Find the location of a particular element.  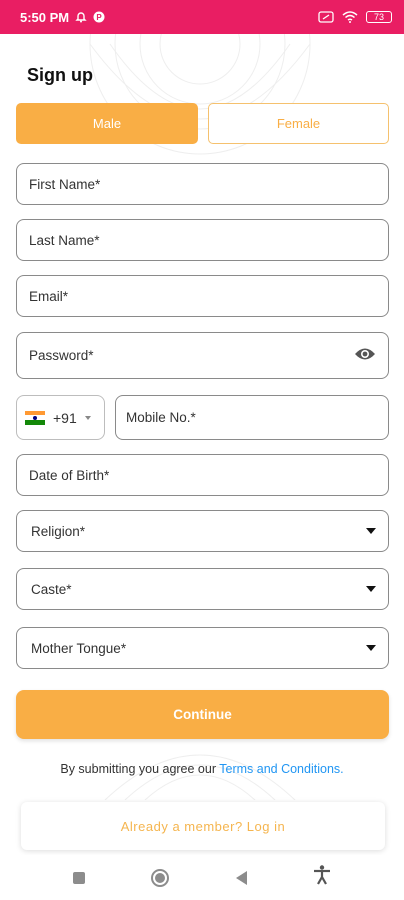

alarm-icon is located at coordinates (81, 17).